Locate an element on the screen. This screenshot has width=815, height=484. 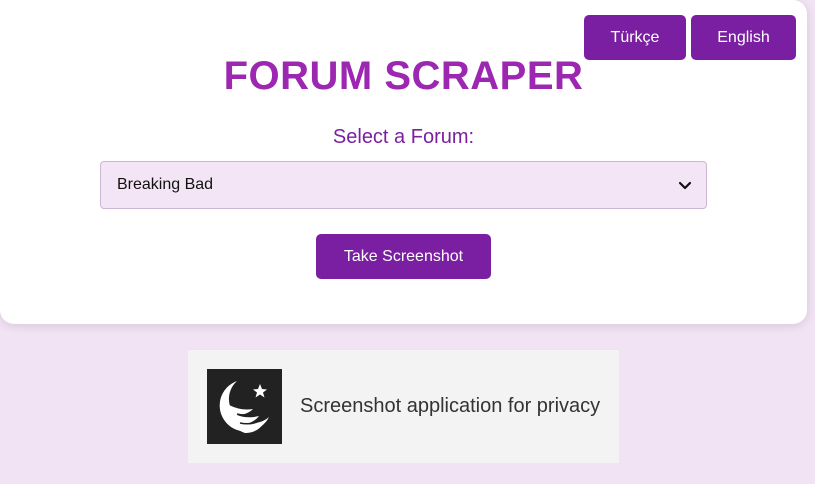
forum-select: Breaking Bad is located at coordinates (403, 185).